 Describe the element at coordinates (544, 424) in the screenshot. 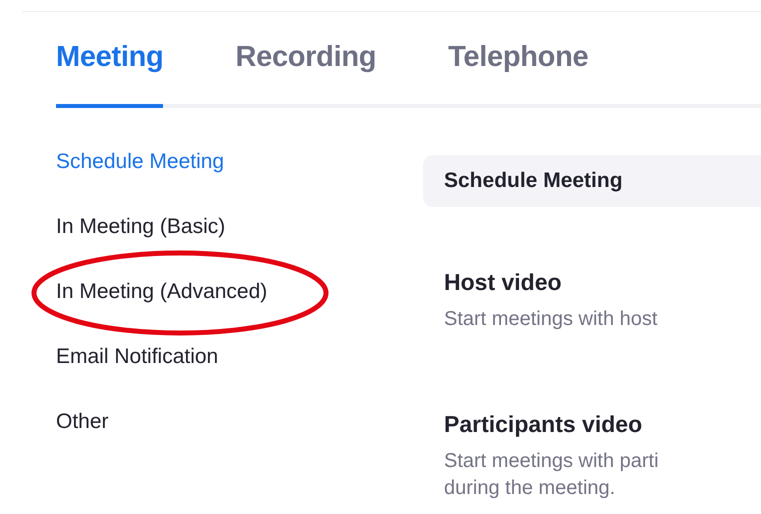

I see `setting-title: Participants video` at that location.